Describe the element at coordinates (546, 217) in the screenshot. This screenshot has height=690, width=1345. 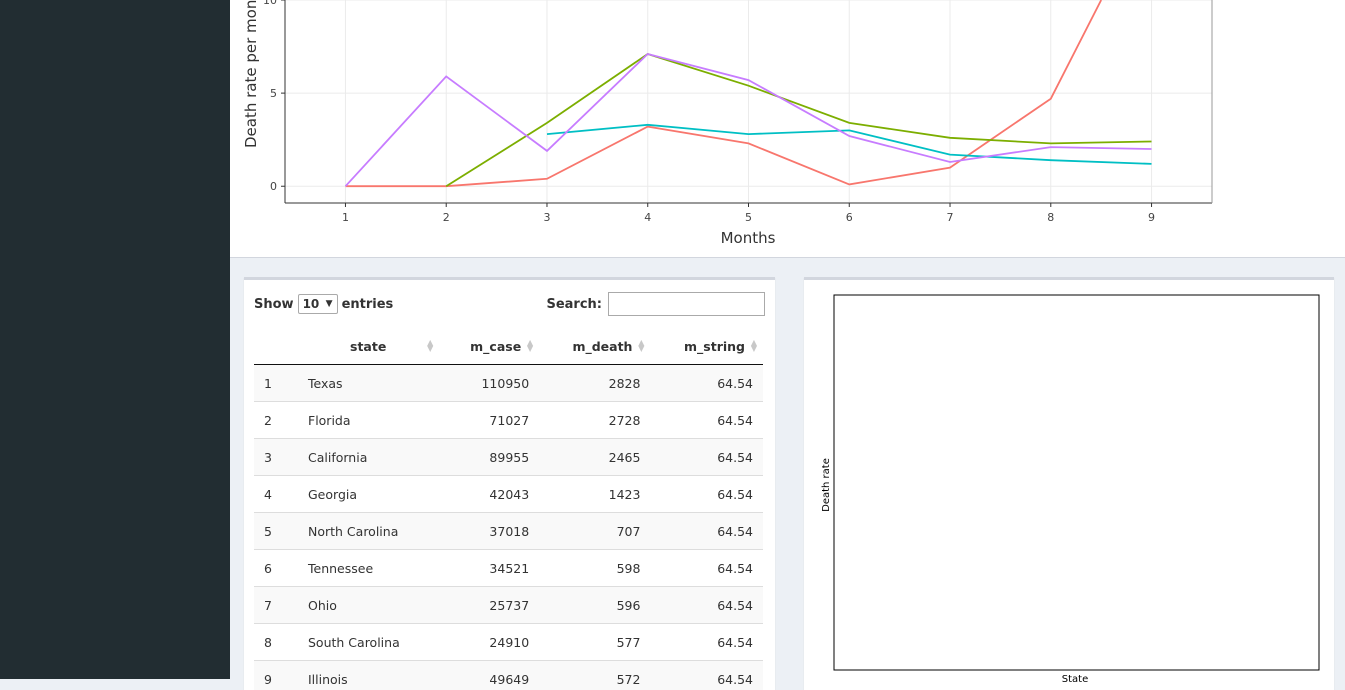
I see `x-tick-label: 3` at that location.